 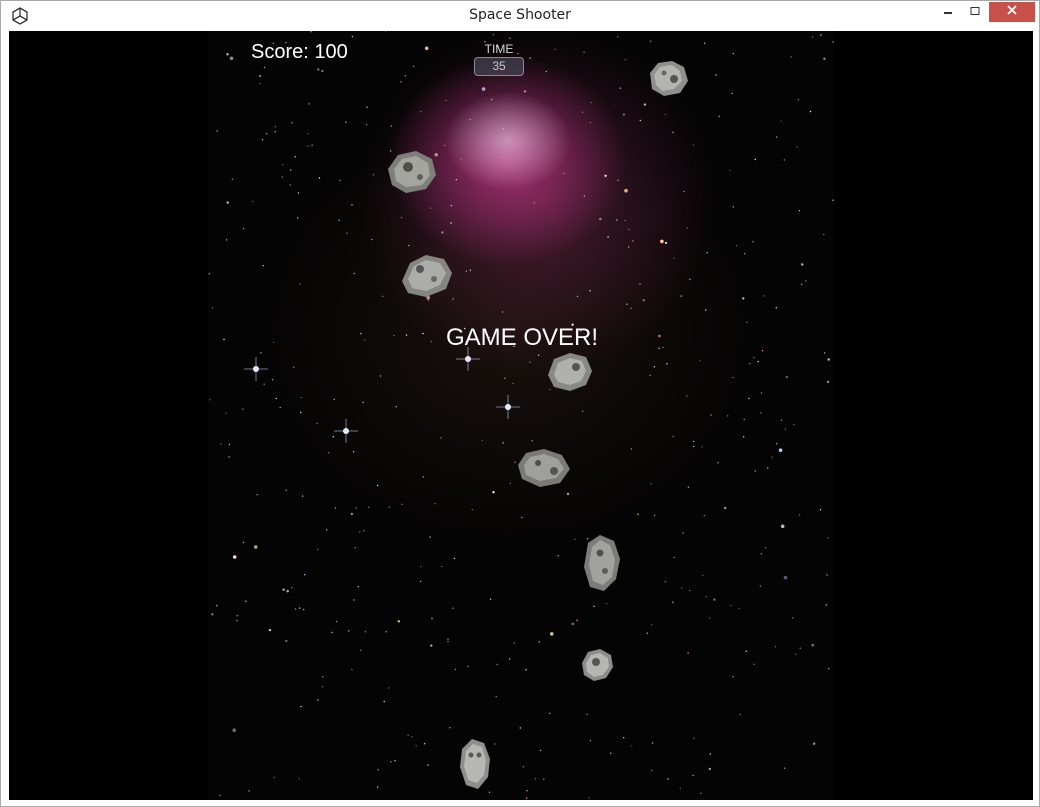 What do you see at coordinates (520, 16) in the screenshot?
I see `title-bar: Space Shooter` at bounding box center [520, 16].